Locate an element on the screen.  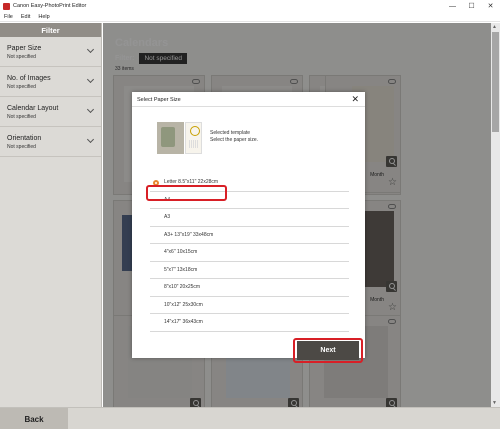
filter-calendar-layout: Calendar Layout Not specified is located at coordinates (50, 112).